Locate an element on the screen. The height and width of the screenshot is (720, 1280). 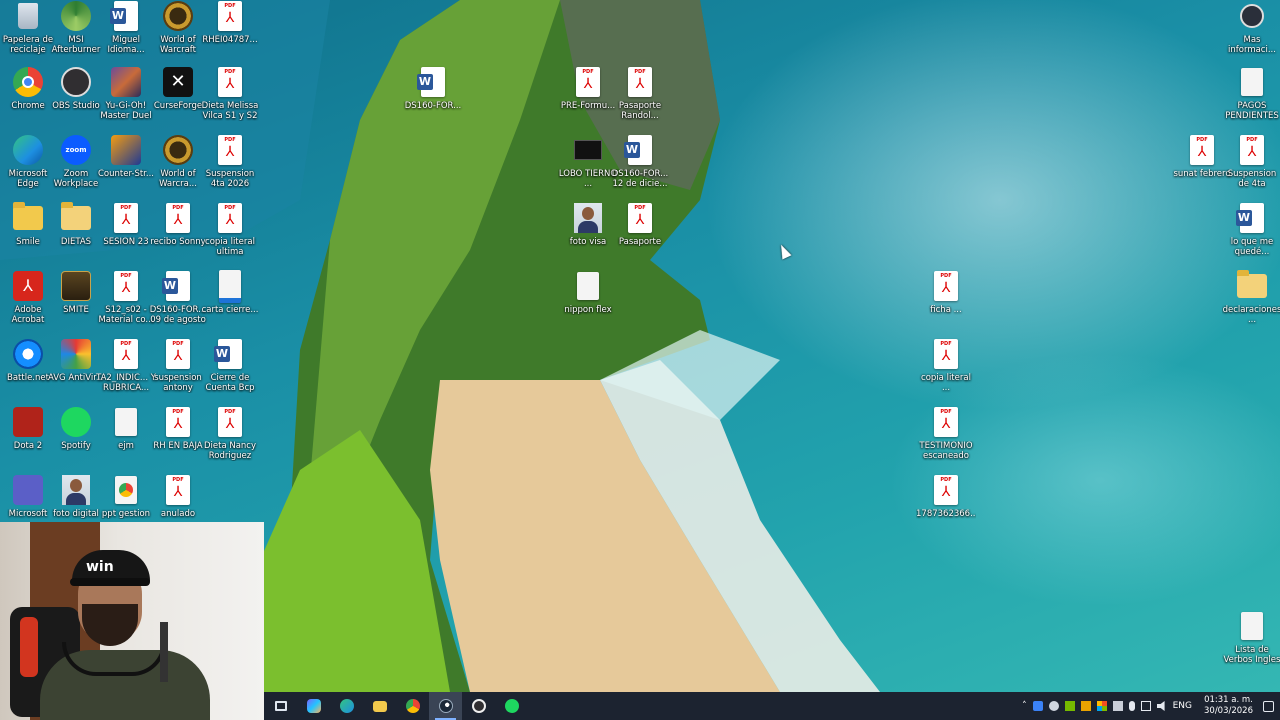
desktop-icon-rh-en-baja: RH EN BAJA is located at coordinates (178, 428).